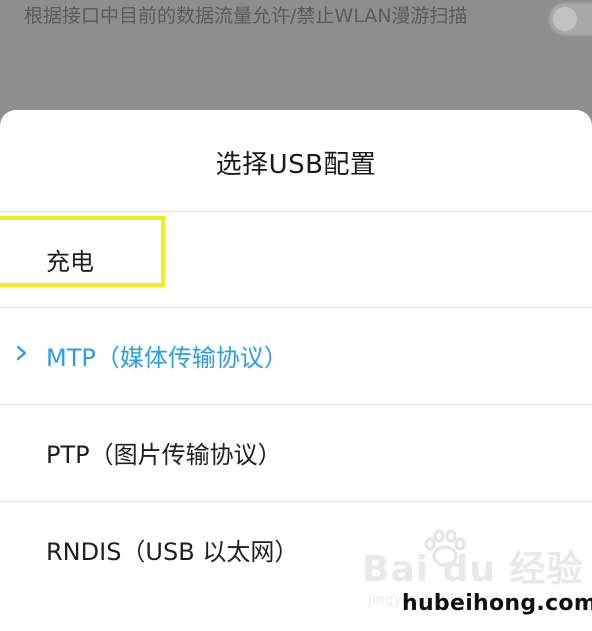 The height and width of the screenshot is (631, 592). I want to click on baidu-watermark: Bai du 经验, so click(473, 569).